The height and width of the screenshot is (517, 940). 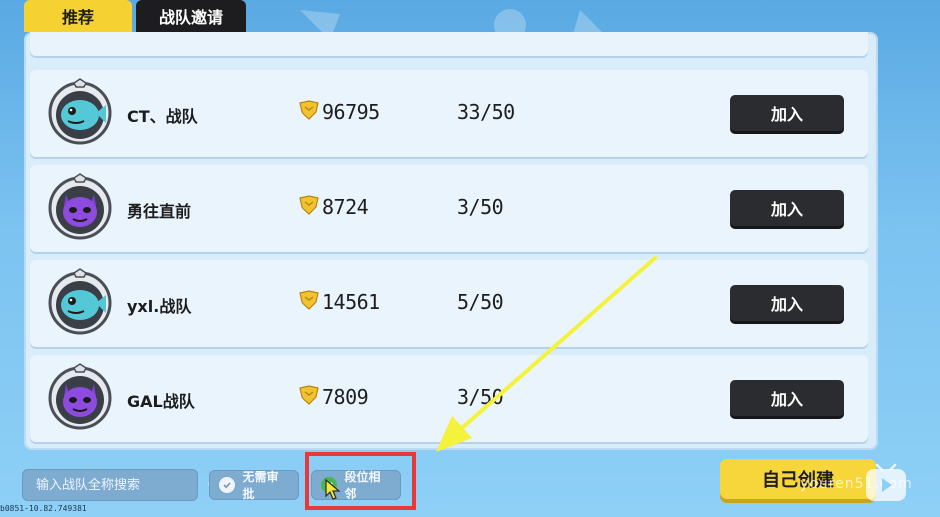 I want to click on highlight-box, so click(x=360, y=481).